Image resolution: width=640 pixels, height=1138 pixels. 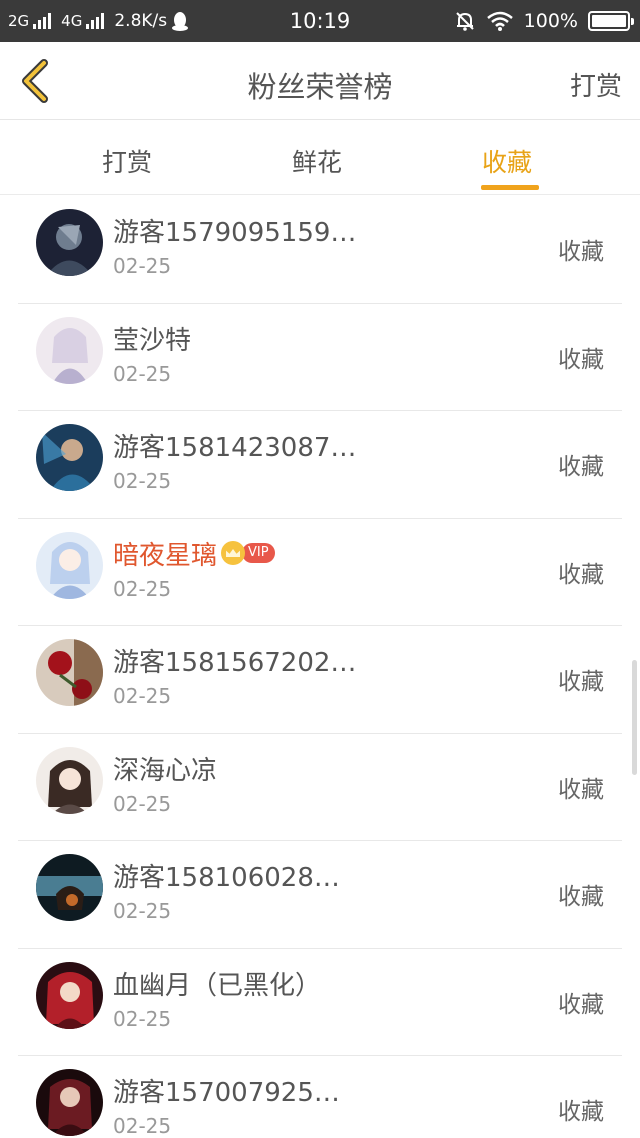 What do you see at coordinates (611, 21) in the screenshot?
I see `battery-icon` at bounding box center [611, 21].